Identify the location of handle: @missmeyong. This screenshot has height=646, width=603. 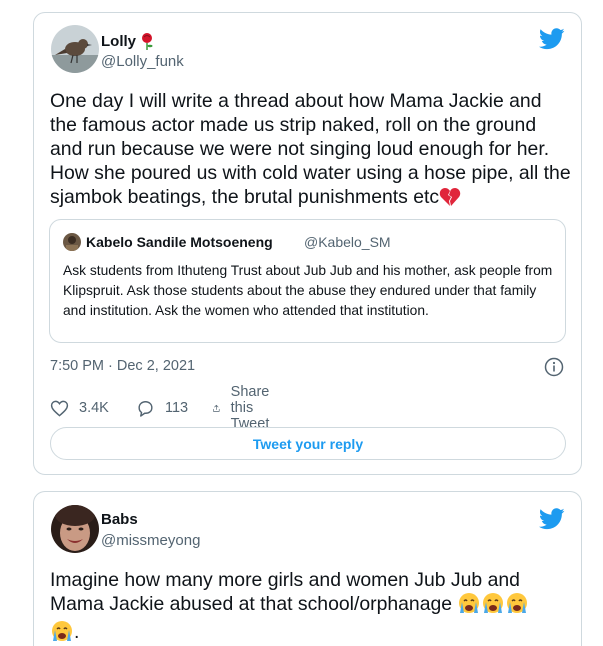
(150, 540).